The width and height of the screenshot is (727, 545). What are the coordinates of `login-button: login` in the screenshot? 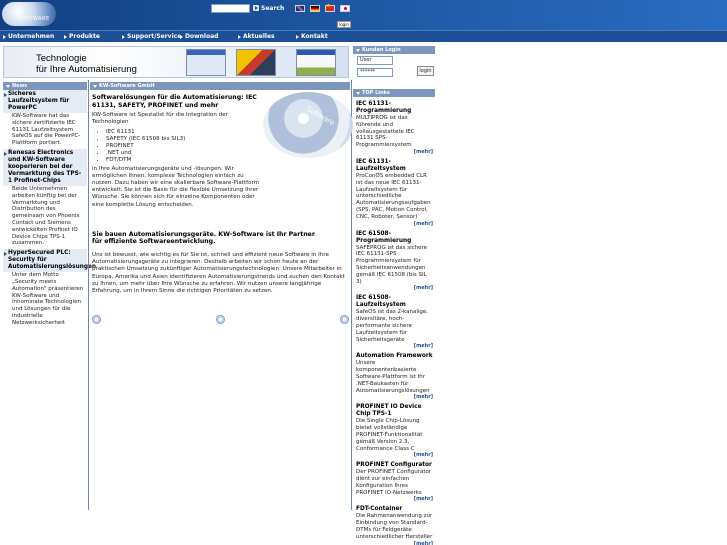 It's located at (425, 71).